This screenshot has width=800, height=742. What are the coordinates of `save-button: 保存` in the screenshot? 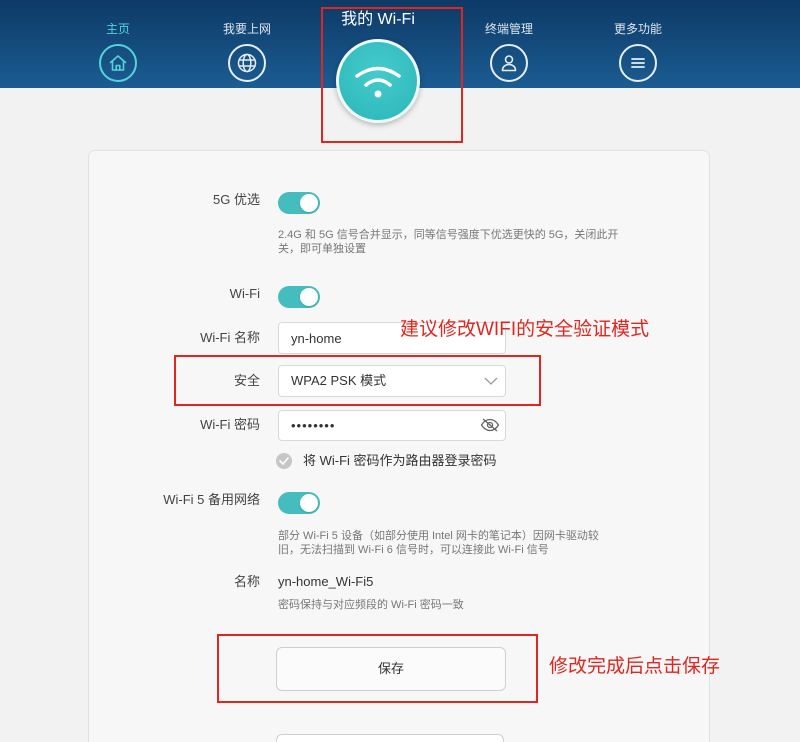 It's located at (391, 669).